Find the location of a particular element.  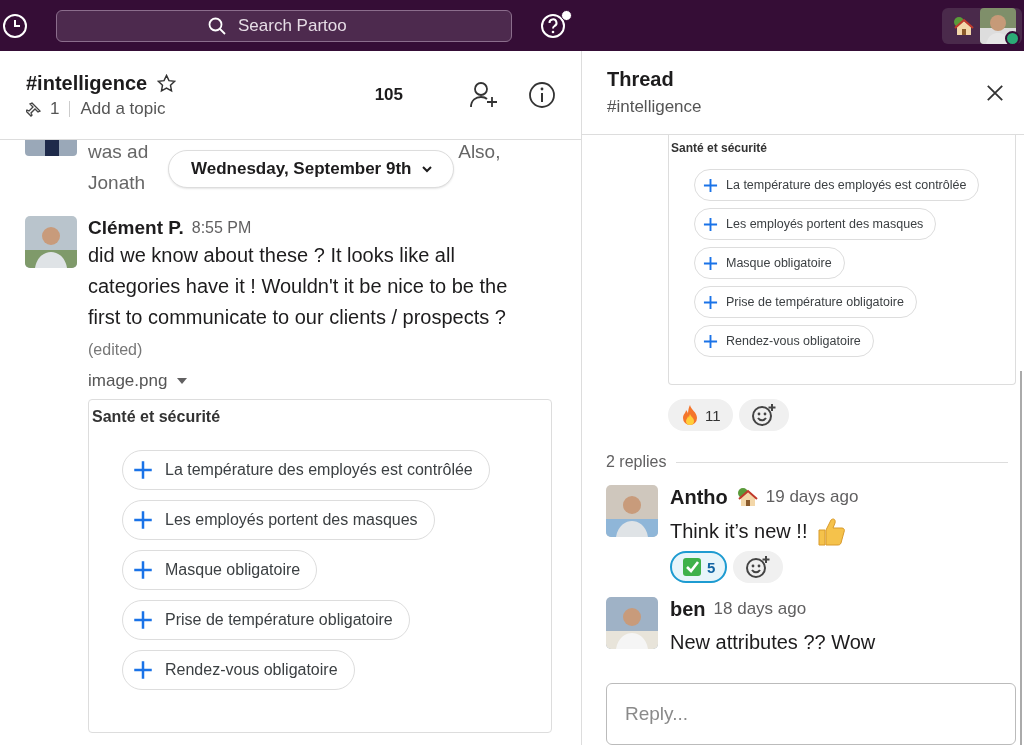

reaction-count: 5 is located at coordinates (711, 567).